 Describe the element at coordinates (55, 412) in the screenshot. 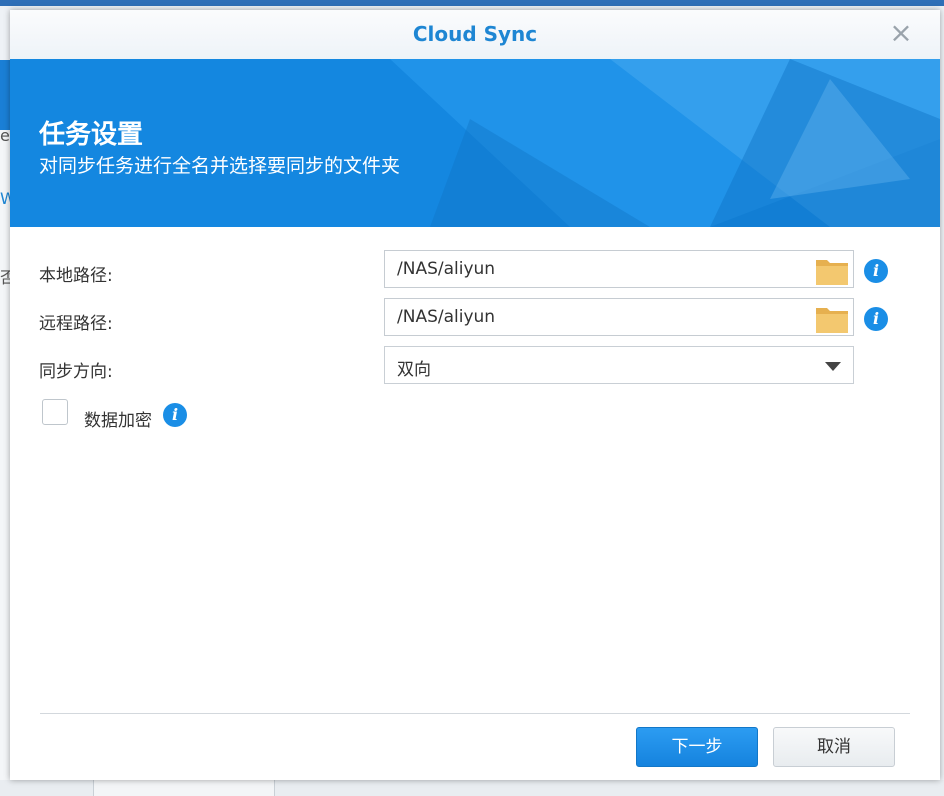

I see `data-encryption-checkbox` at that location.